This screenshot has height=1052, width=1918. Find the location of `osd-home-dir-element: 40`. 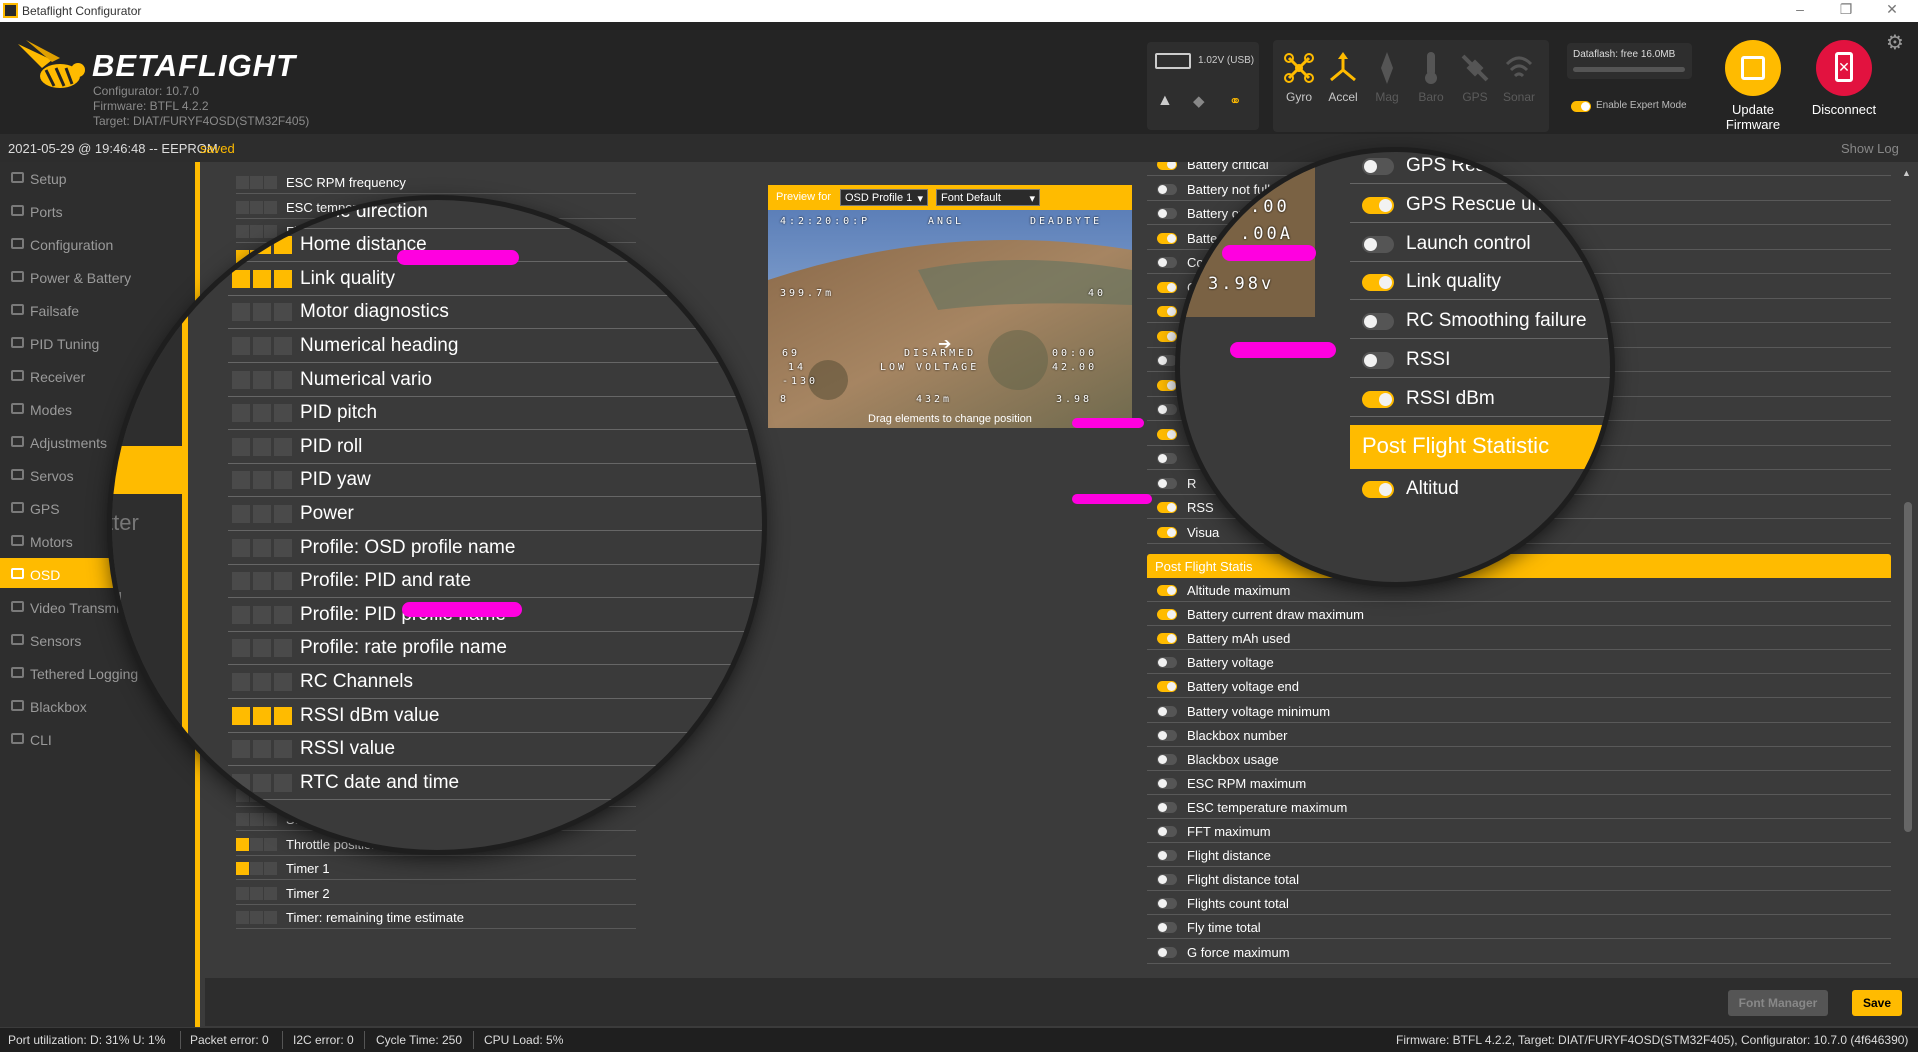

osd-home-dir-element: 40 is located at coordinates (1097, 293).